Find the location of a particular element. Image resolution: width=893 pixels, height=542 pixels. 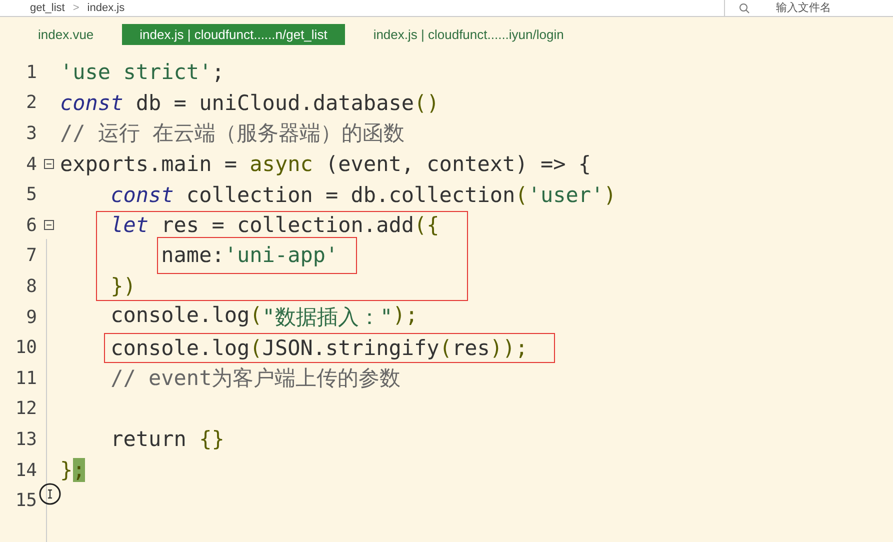

code-line: exports.main = async (event, context) => { is located at coordinates (326, 164).